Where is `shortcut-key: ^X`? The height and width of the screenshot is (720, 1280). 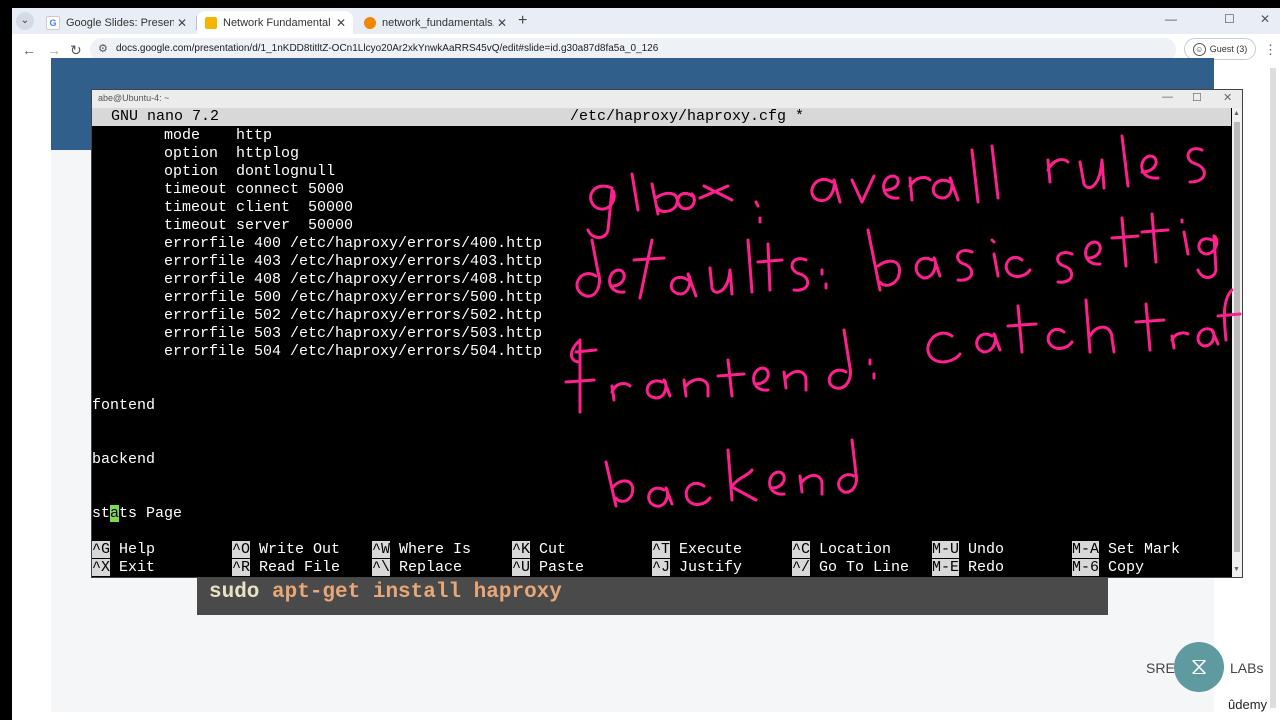 shortcut-key: ^X is located at coordinates (101, 567).